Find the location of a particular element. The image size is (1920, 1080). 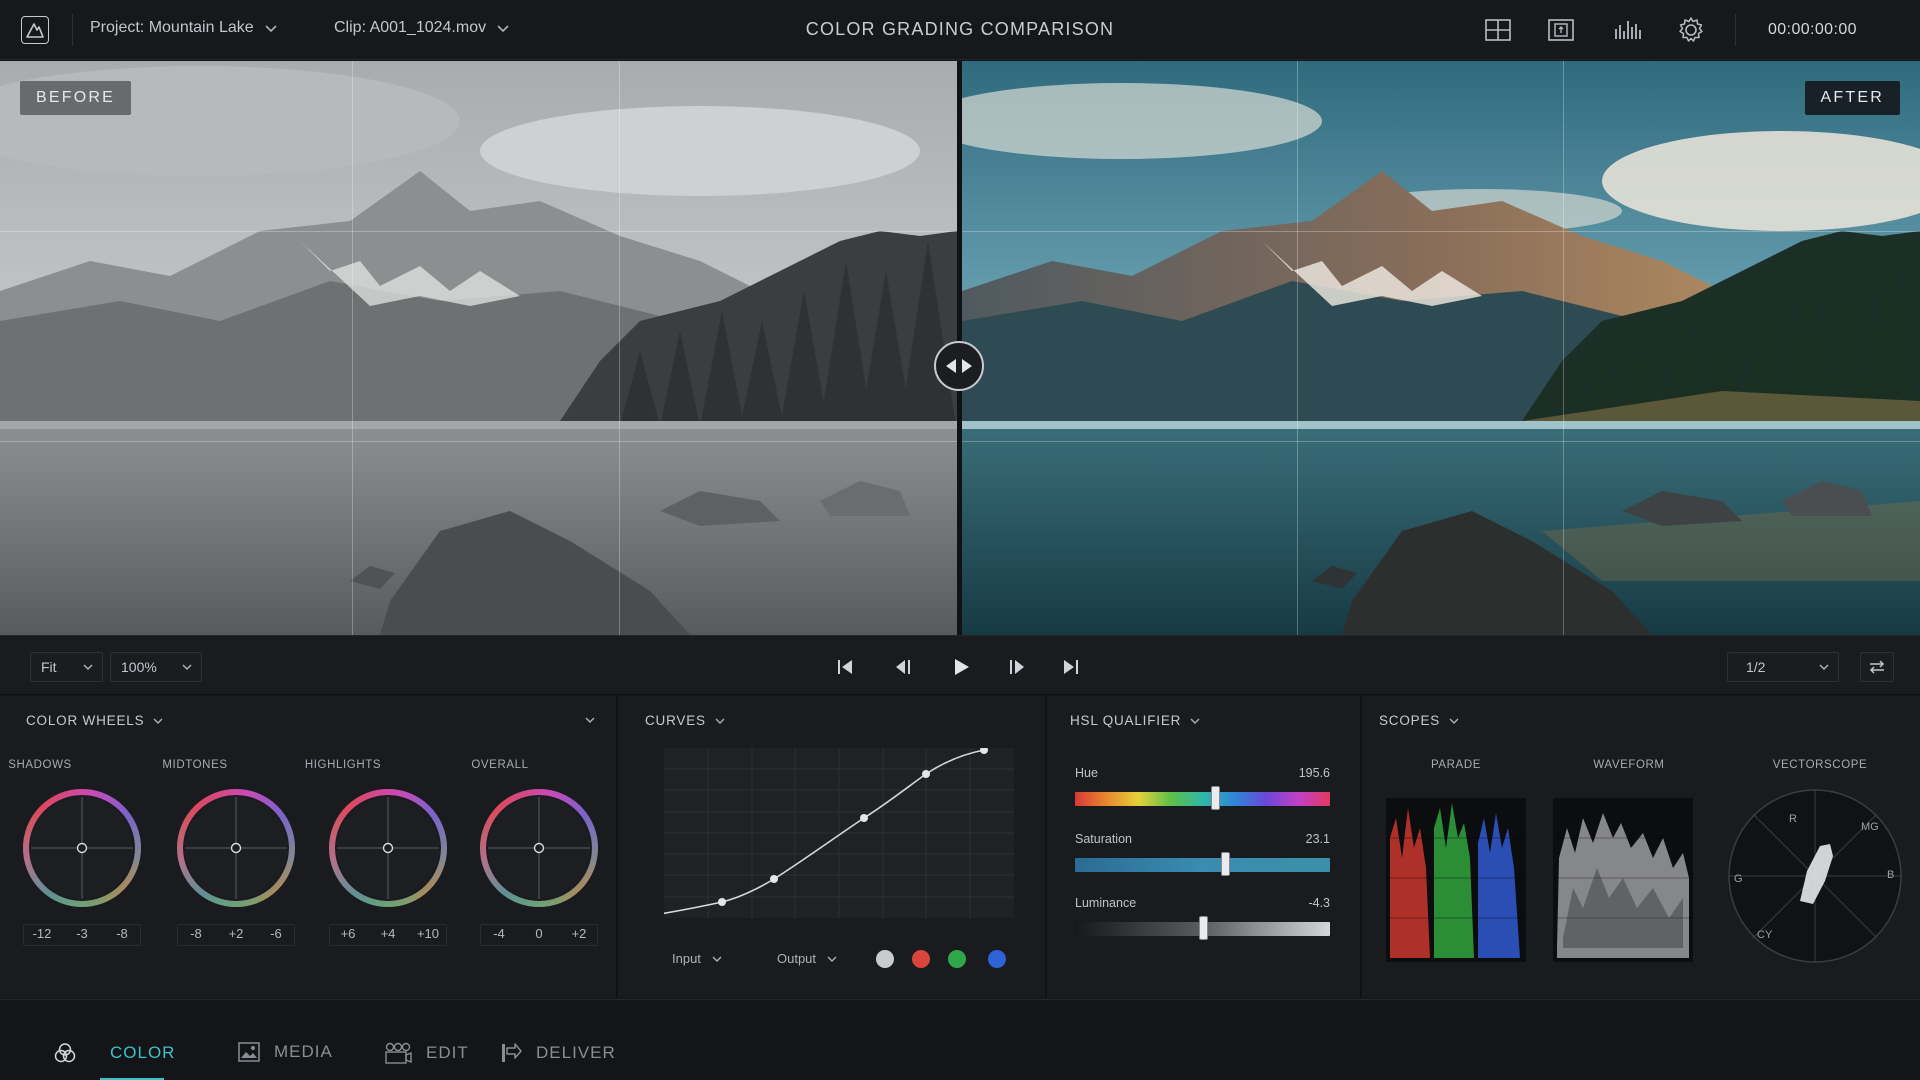

tab-edit: EDIT is located at coordinates (426, 1053).